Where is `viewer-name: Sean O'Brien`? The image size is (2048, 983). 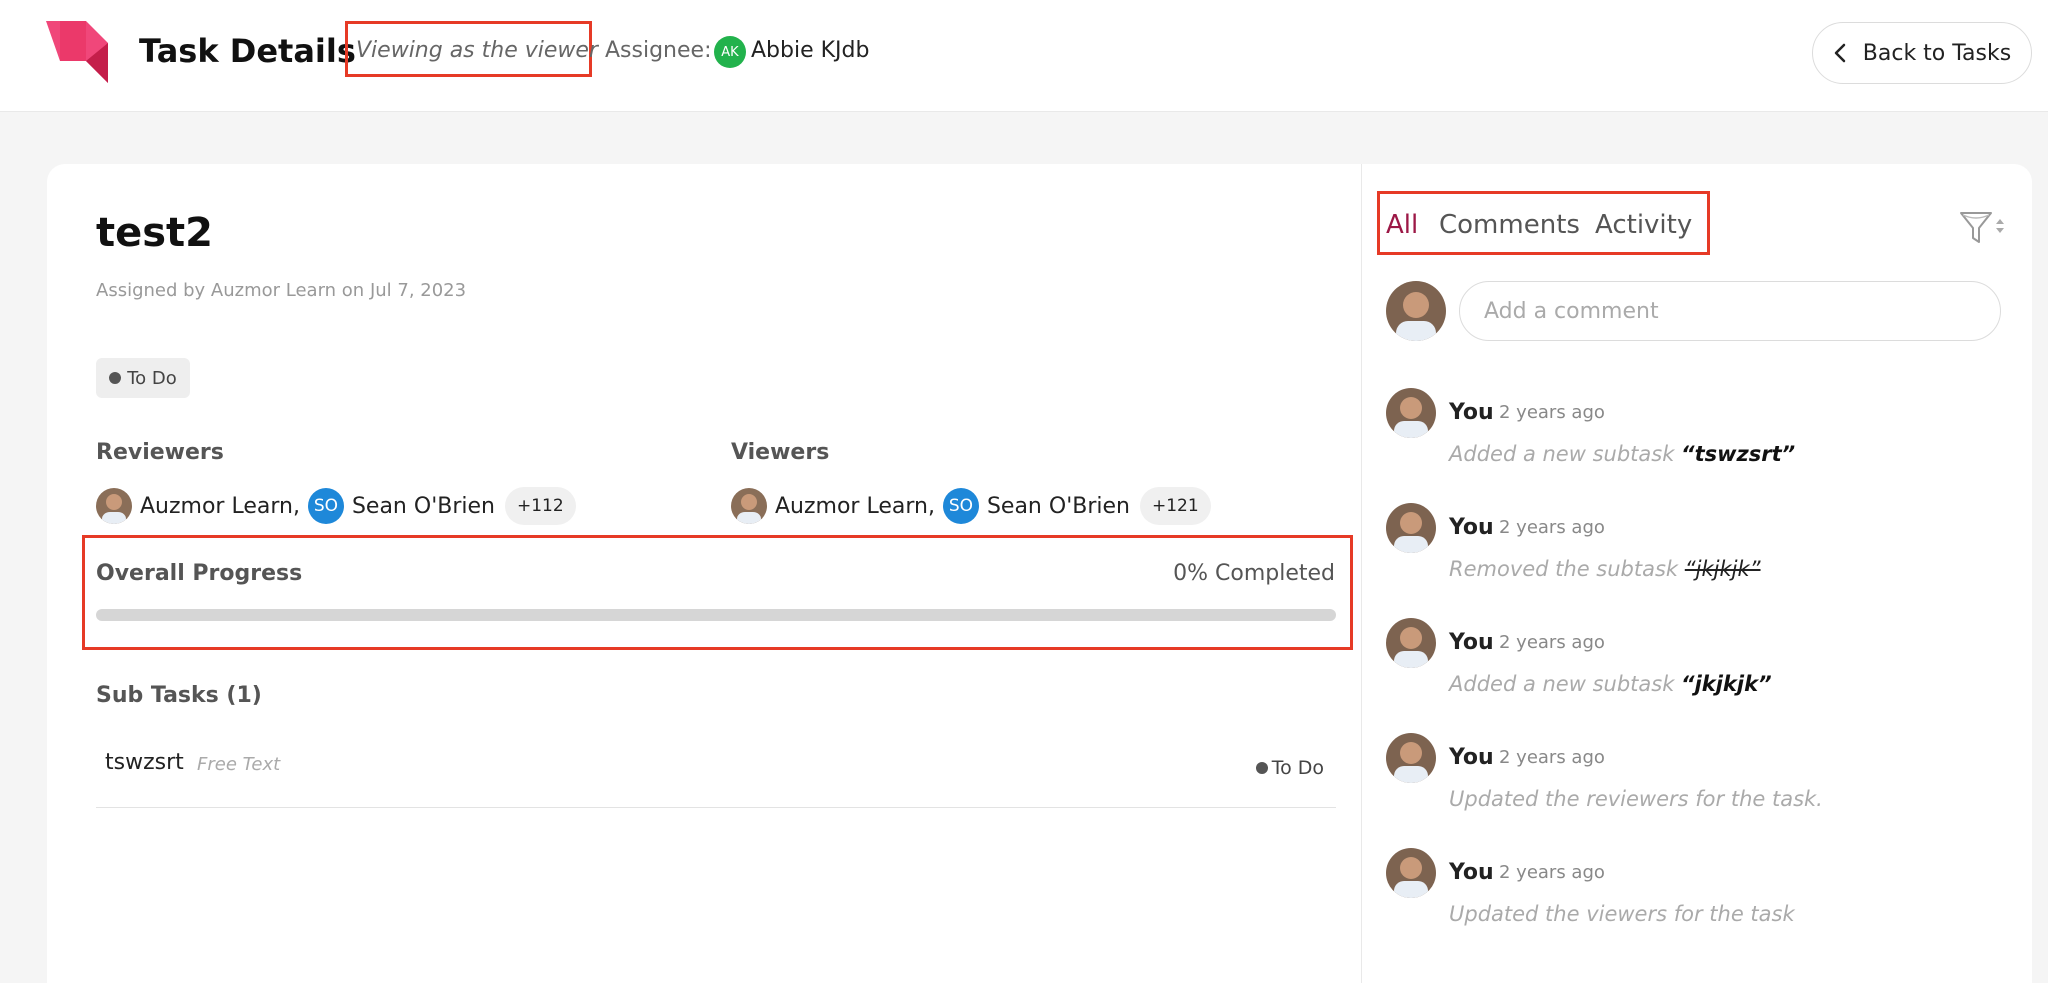
viewer-name: Sean O'Brien is located at coordinates (1058, 506).